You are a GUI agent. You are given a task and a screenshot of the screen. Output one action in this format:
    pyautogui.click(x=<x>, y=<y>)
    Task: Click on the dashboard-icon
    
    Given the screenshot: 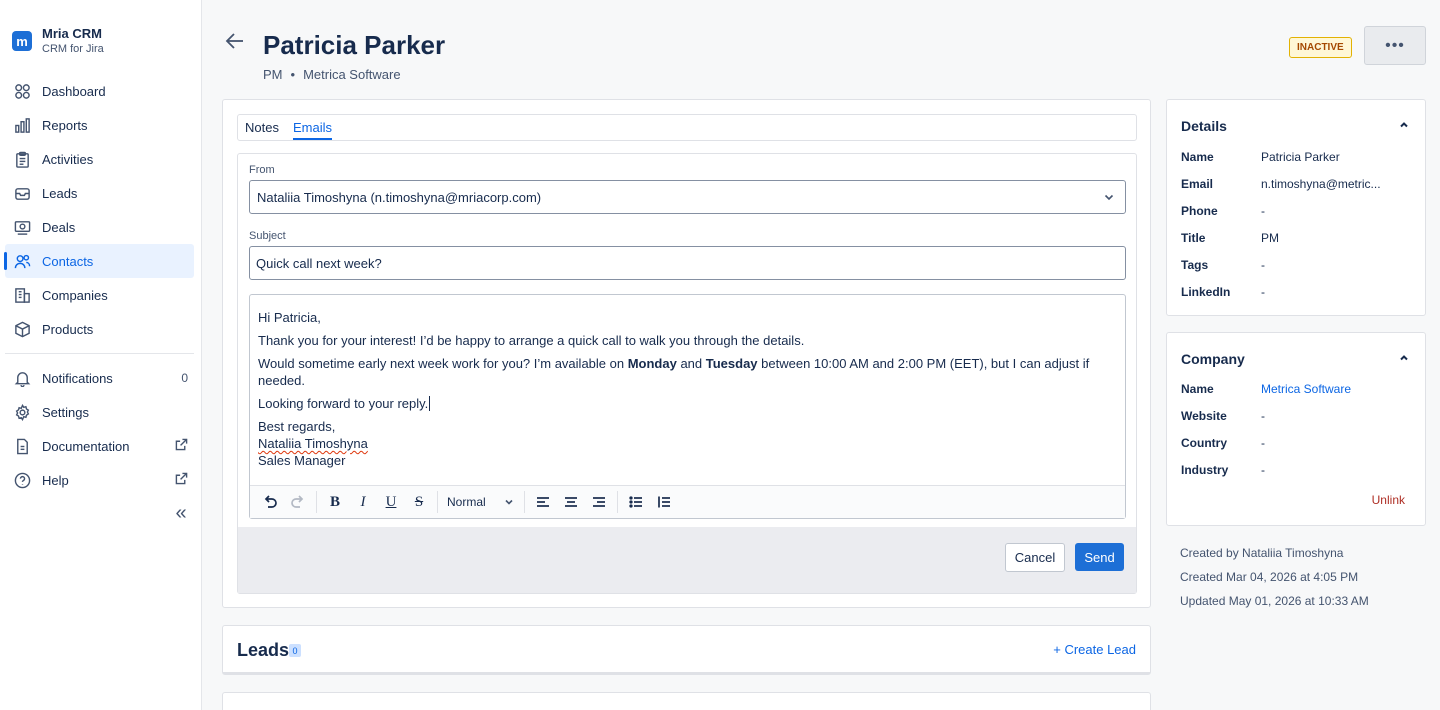 What is the action you would take?
    pyautogui.click(x=22, y=91)
    